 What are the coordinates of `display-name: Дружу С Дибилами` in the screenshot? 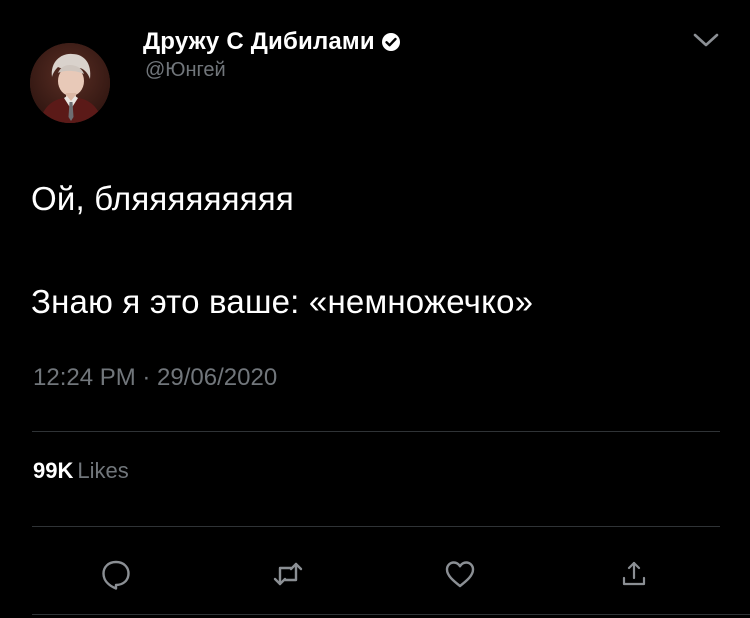 It's located at (259, 42).